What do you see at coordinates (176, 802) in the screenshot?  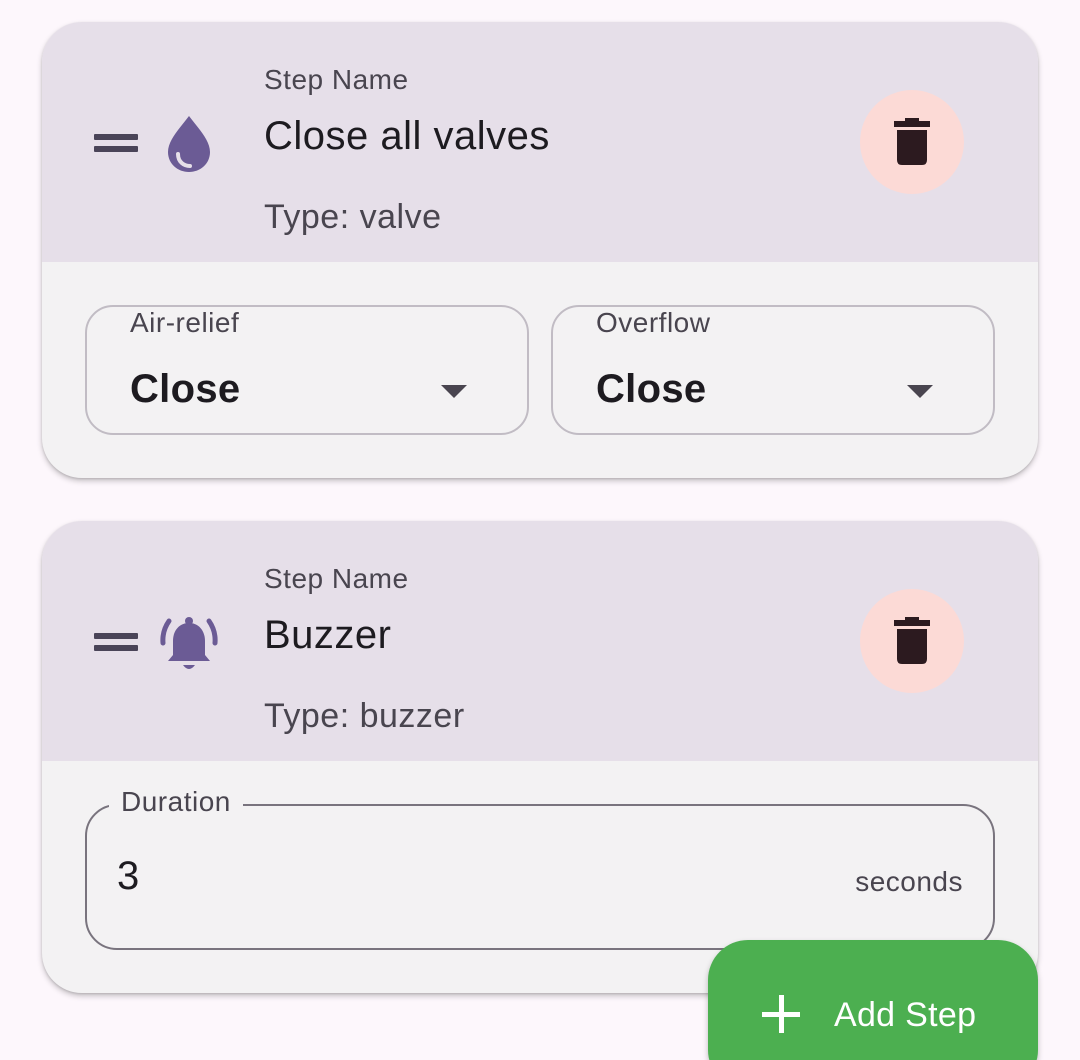 I see `duration-label: Duration` at bounding box center [176, 802].